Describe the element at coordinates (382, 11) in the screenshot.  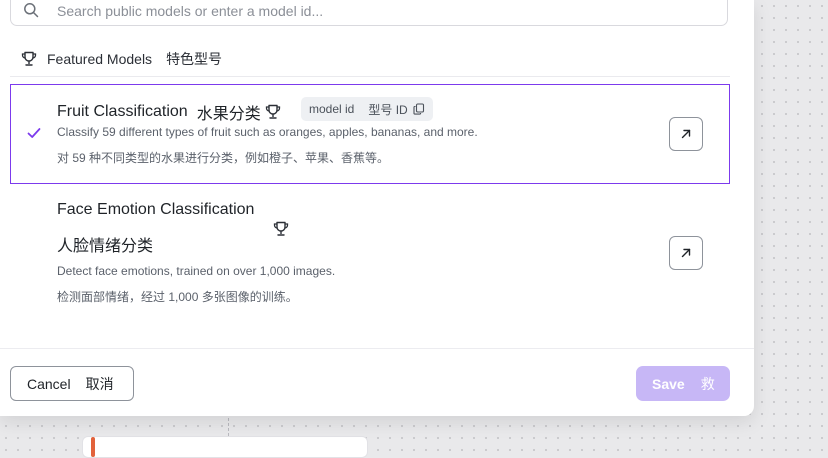
I see `search-input` at that location.